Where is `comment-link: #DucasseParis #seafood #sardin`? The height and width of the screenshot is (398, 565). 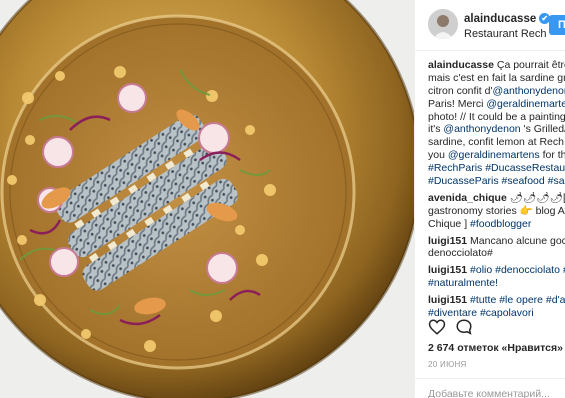
comment-link: #DucasseParis #seafood #sardin is located at coordinates (496, 181).